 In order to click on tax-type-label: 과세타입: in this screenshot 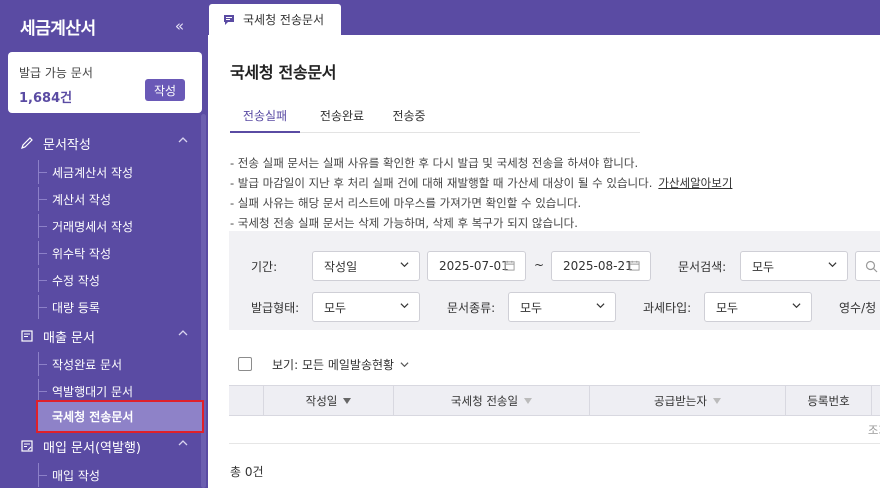, I will do `click(667, 308)`.